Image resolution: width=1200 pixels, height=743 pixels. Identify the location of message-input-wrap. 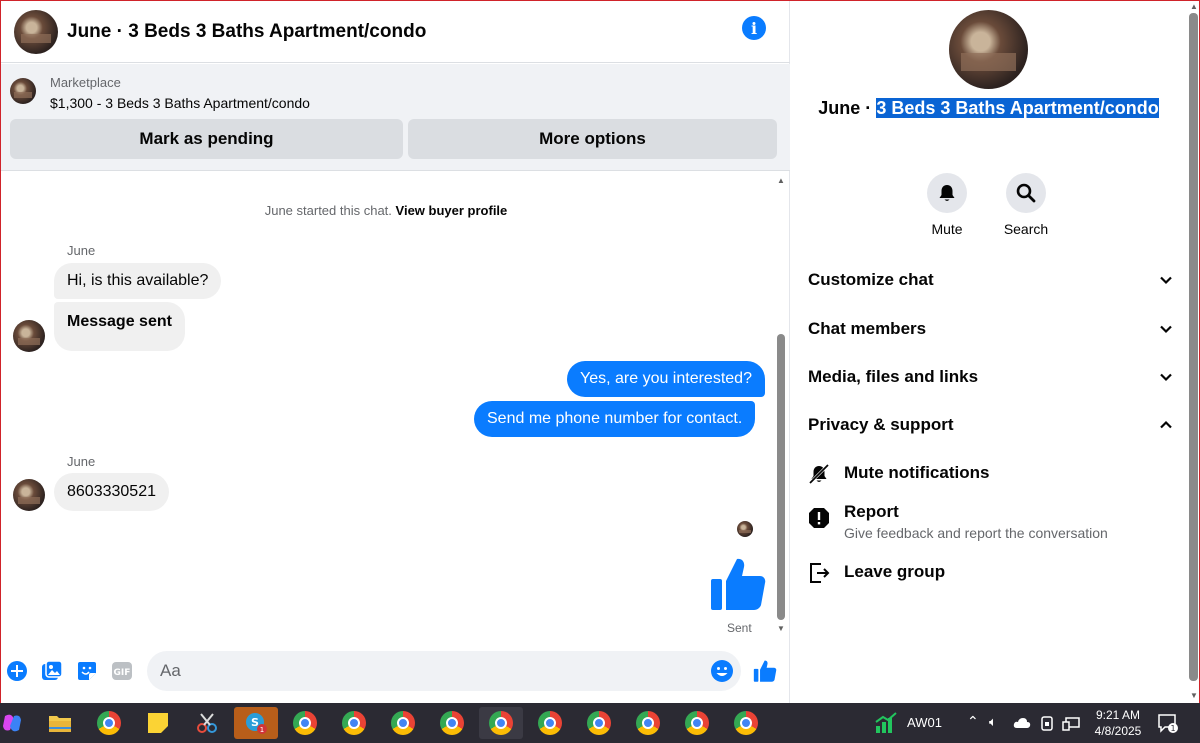
(444, 671).